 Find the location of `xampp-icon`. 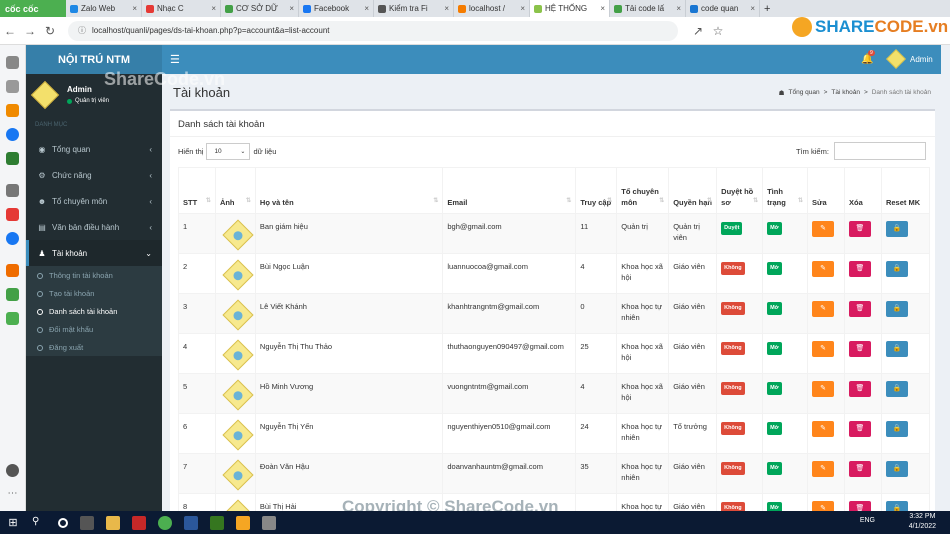

xampp-icon is located at coordinates (243, 522).